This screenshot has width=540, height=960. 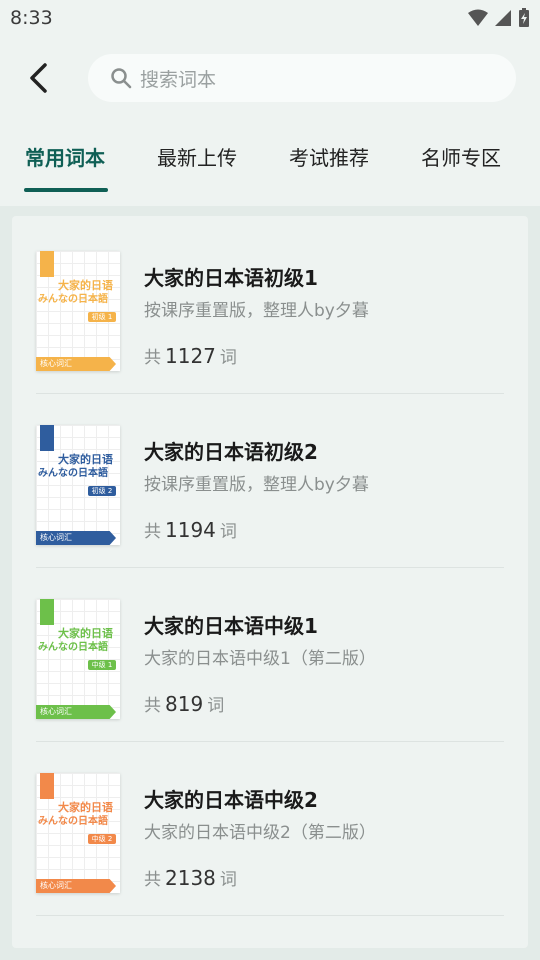 What do you see at coordinates (121, 78) in the screenshot?
I see `search-icon` at bounding box center [121, 78].